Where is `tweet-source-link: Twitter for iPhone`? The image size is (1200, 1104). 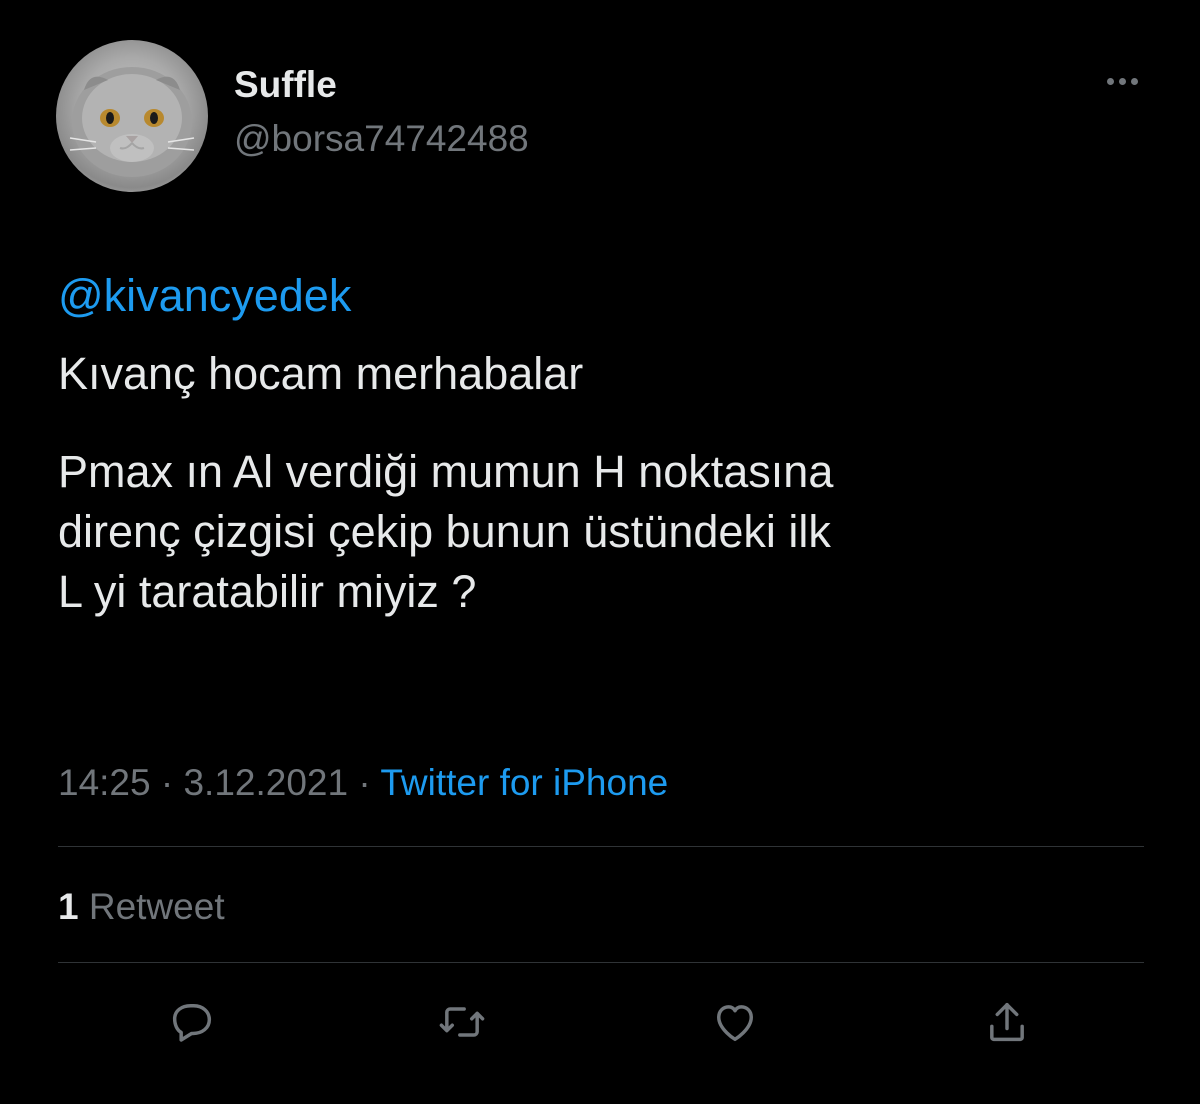
tweet-source-link: Twitter for iPhone is located at coordinates (524, 782).